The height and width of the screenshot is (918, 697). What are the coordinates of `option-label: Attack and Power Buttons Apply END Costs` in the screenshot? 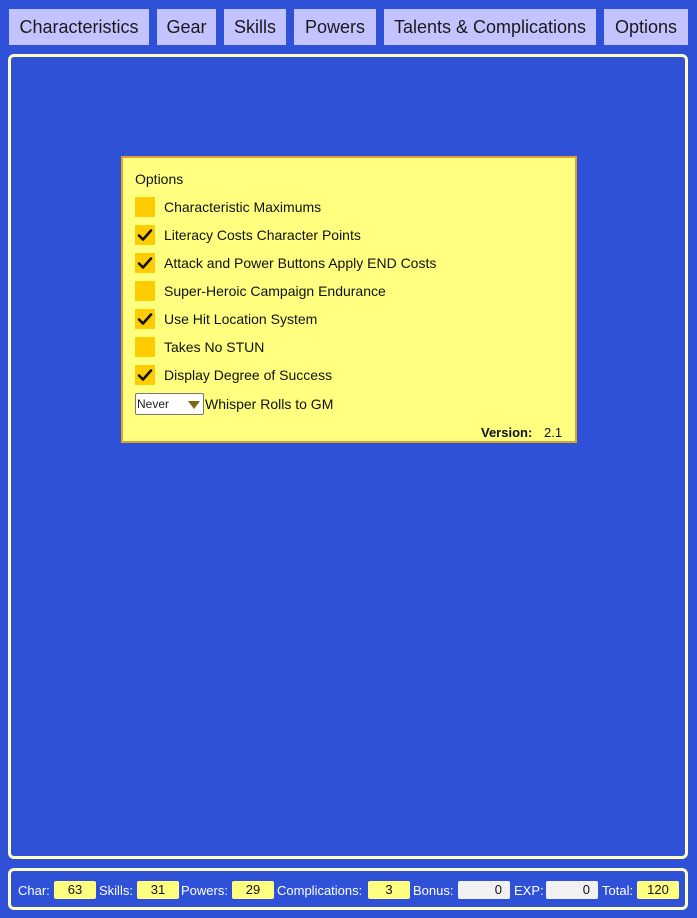 It's located at (300, 263).